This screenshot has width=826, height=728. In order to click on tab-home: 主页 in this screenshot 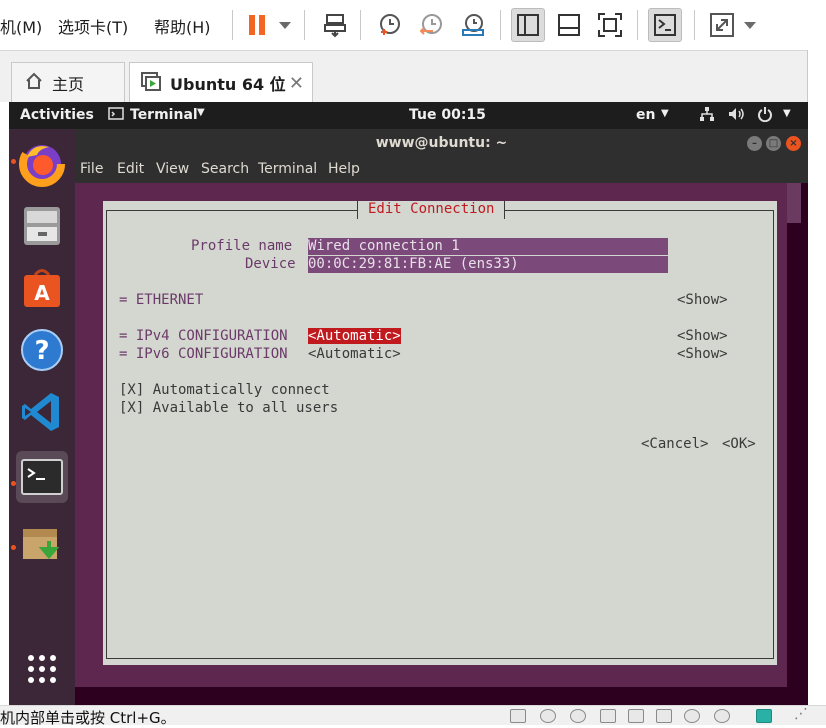, I will do `click(68, 82)`.